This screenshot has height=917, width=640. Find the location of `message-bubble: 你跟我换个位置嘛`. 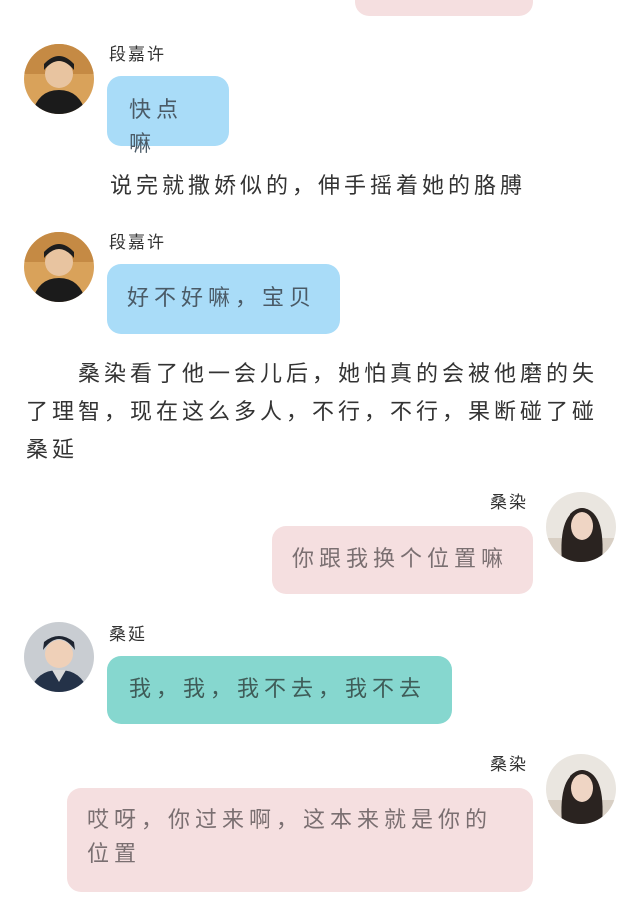

message-bubble: 你跟我换个位置嘛 is located at coordinates (402, 560).